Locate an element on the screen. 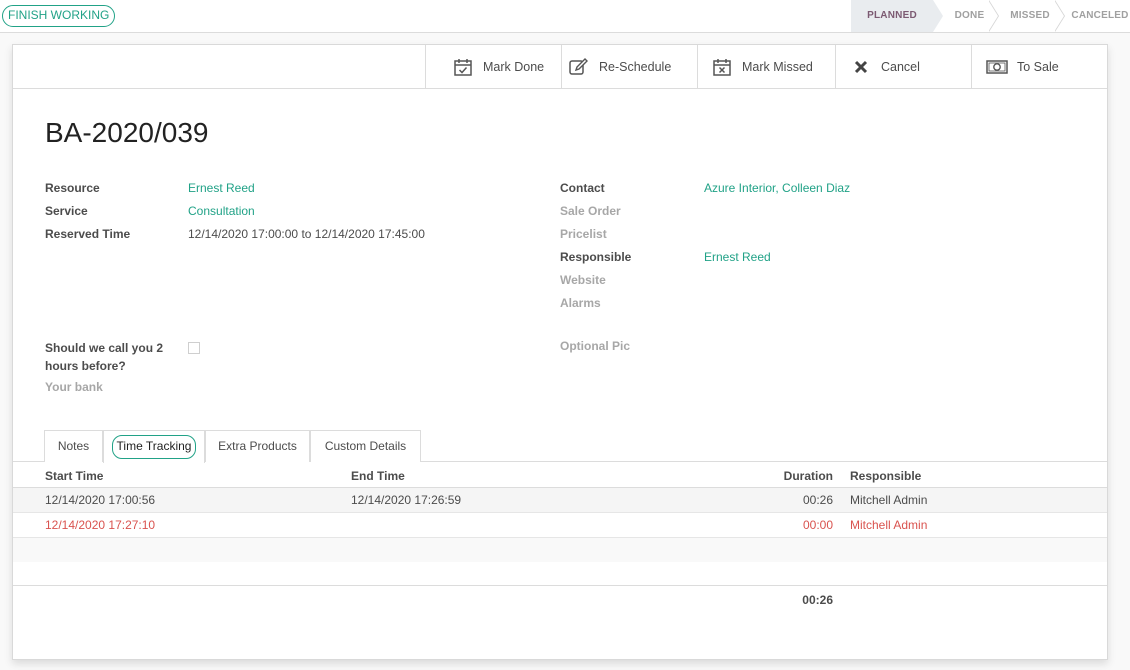  reserved-time-label: Reserved Time is located at coordinates (88, 234).